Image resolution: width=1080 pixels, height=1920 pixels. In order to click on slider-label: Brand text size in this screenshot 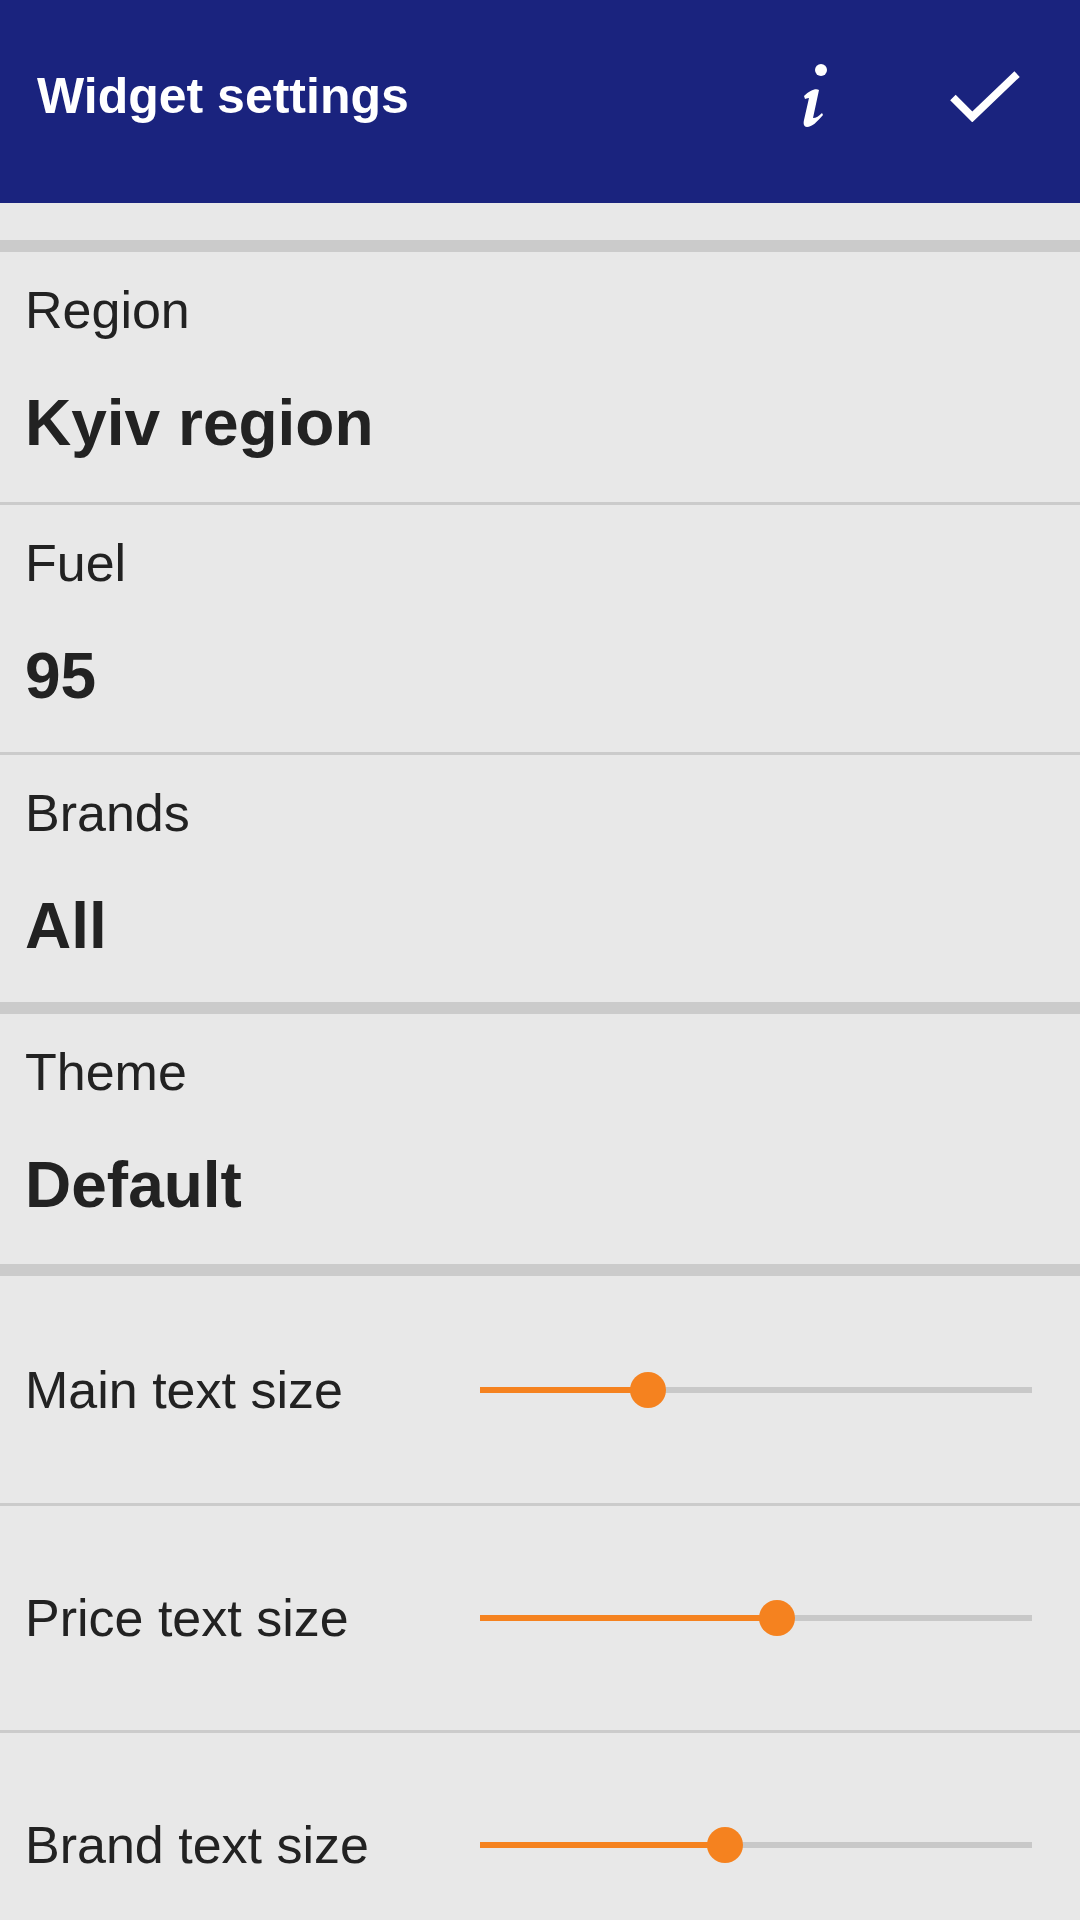, I will do `click(197, 1845)`.